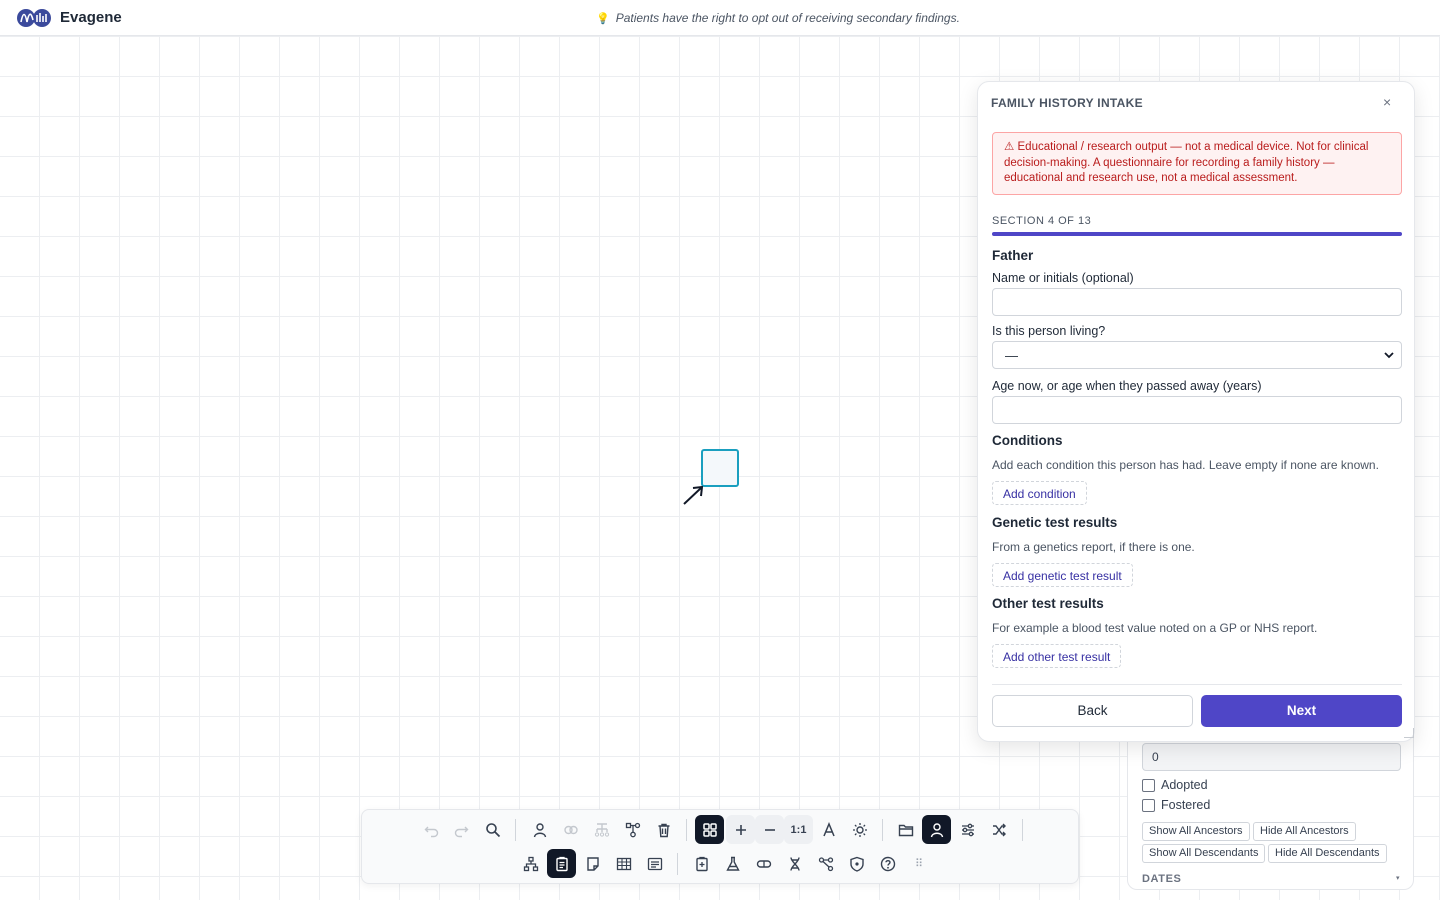 This screenshot has width=1440, height=900. Describe the element at coordinates (1197, 684) in the screenshot. I see `footer-divider` at that location.